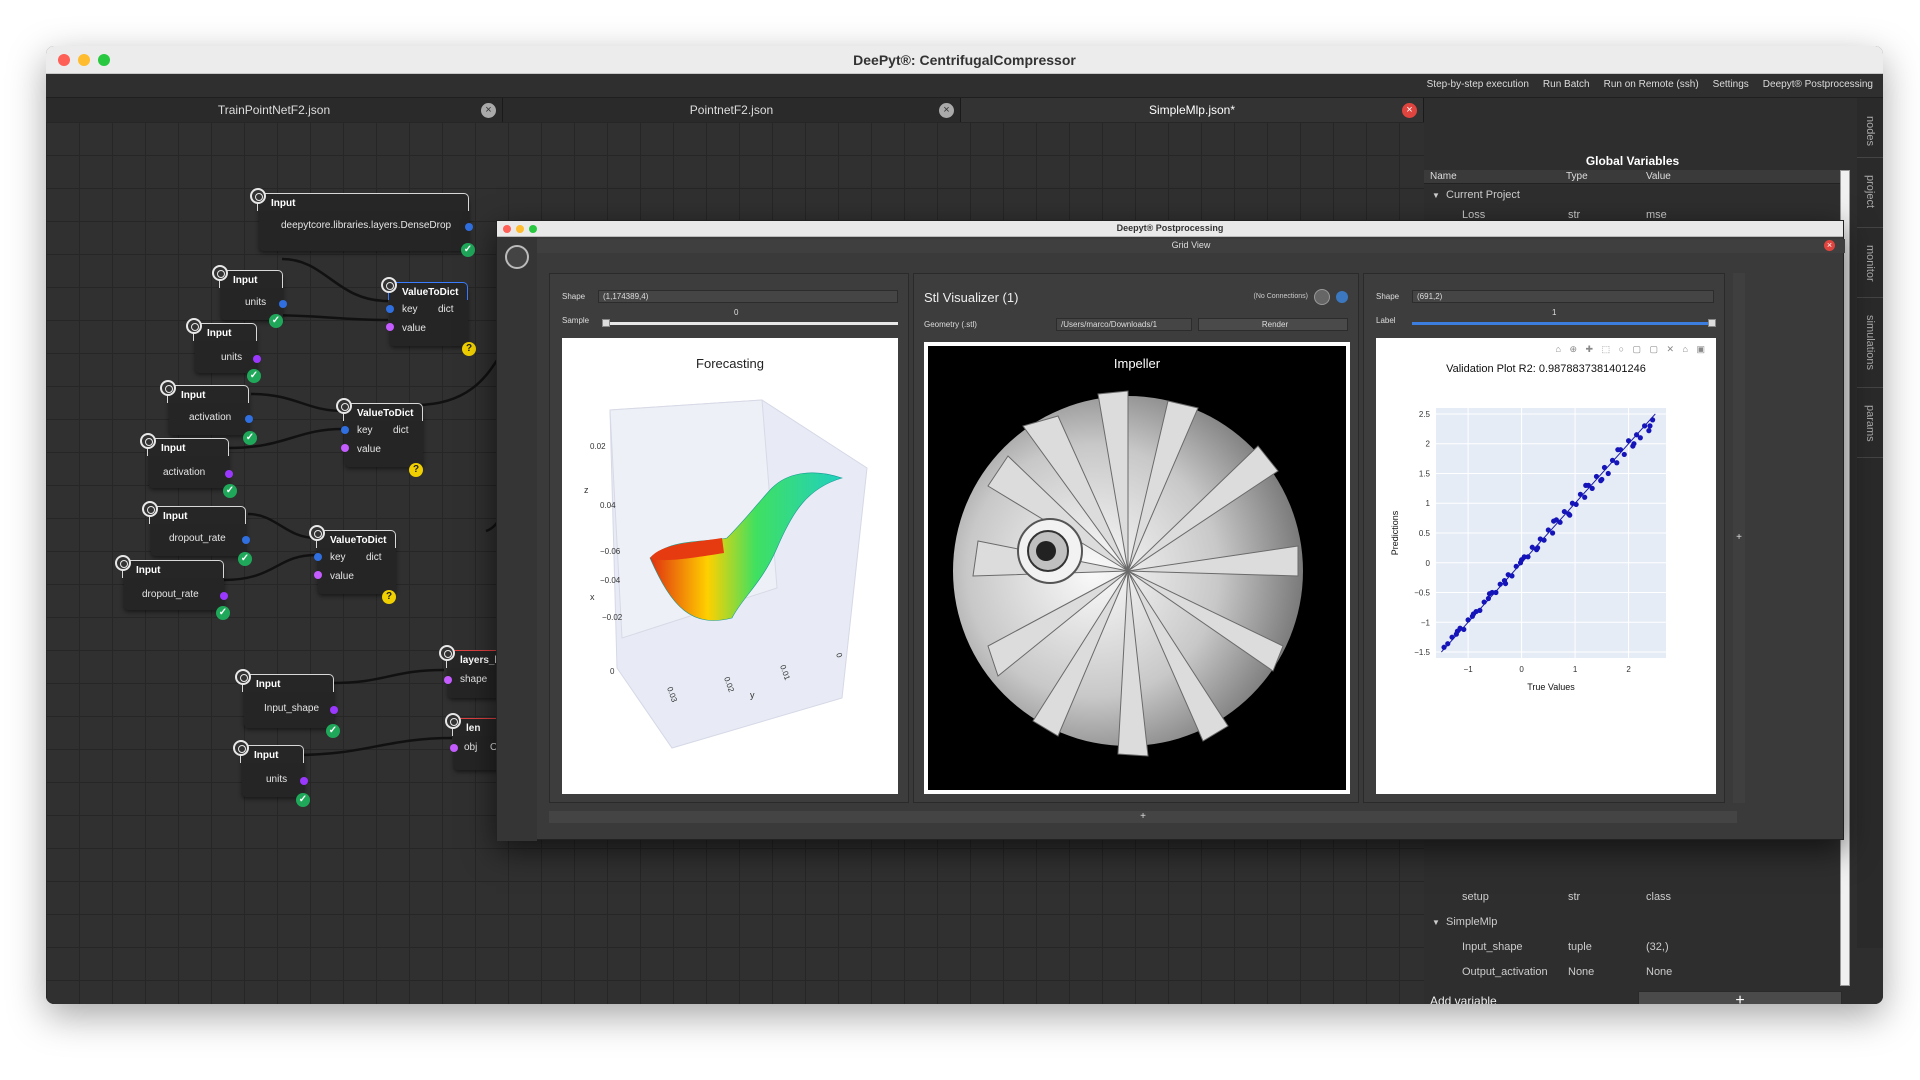 The height and width of the screenshot is (1080, 1920). What do you see at coordinates (379, 437) in the screenshot?
I see `node-valuetodict-2: ValueToDict key dict value ?` at bounding box center [379, 437].